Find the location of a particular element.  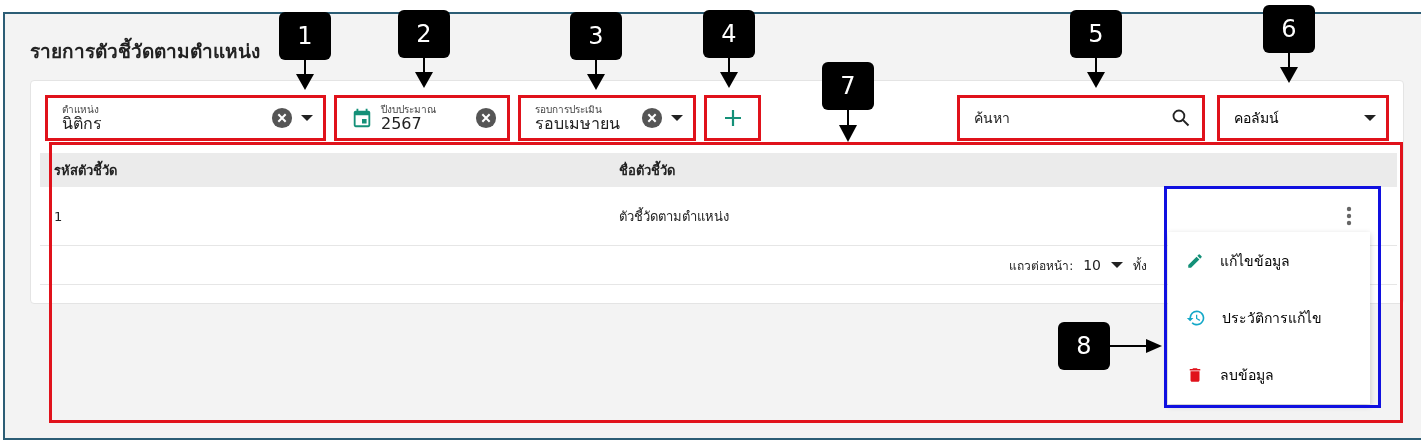

field-label: ปีงบประมาณ is located at coordinates (408, 109).